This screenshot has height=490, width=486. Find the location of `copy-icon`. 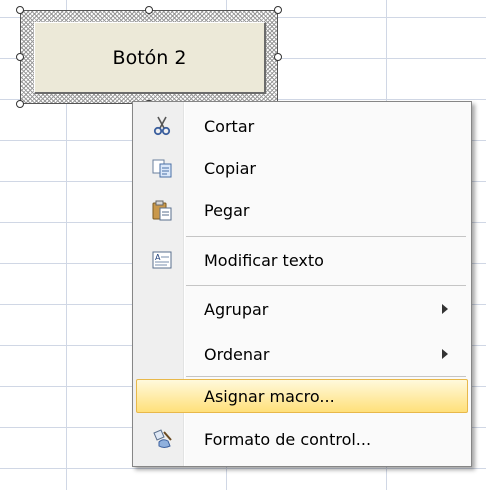

copy-icon is located at coordinates (162, 168).